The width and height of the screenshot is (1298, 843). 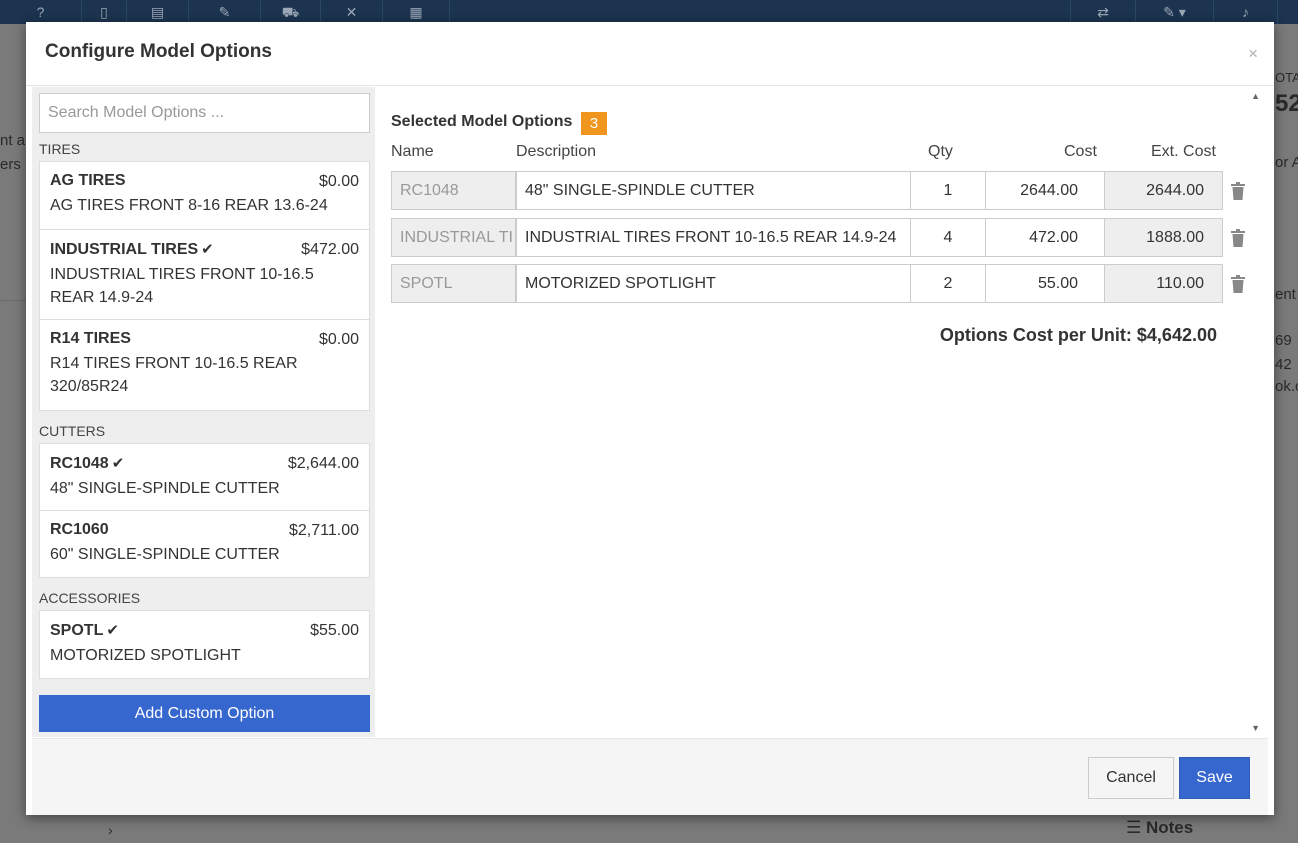 I want to click on row-name-field: RC1048, so click(x=453, y=190).